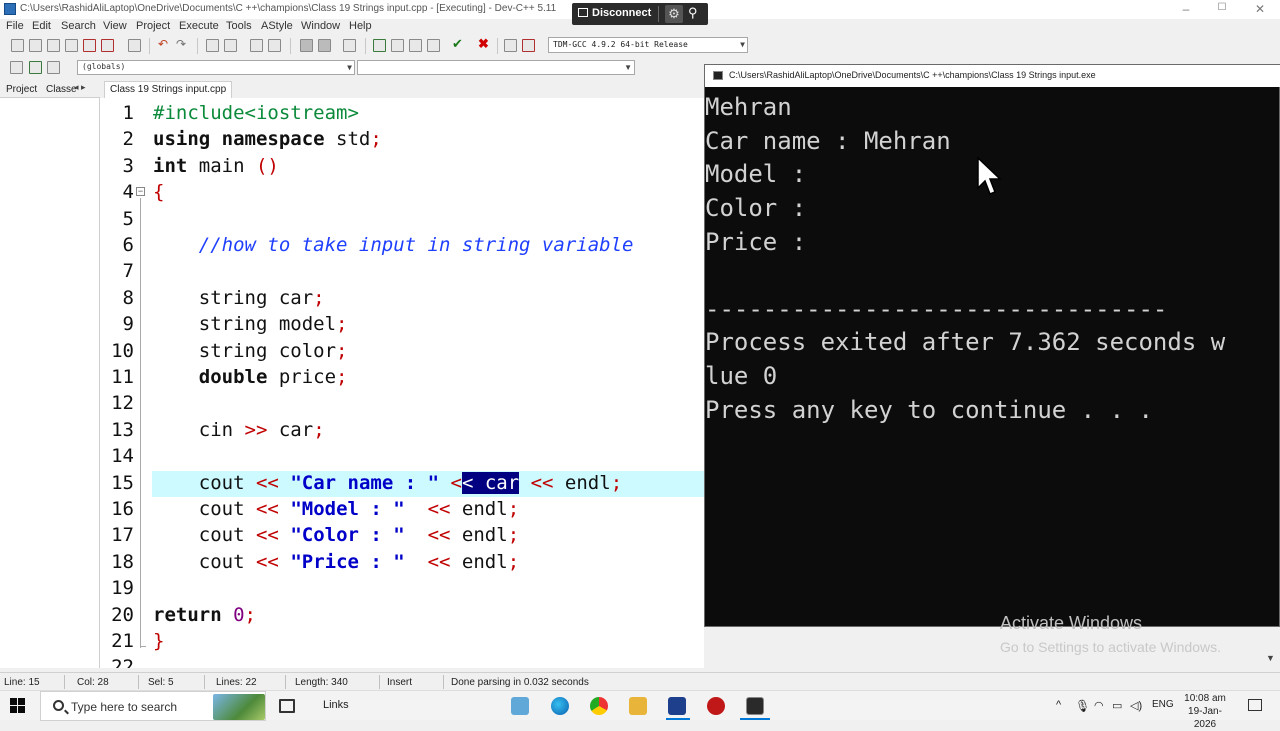 Image resolution: width=1280 pixels, height=731 pixels. What do you see at coordinates (1260, 9) in the screenshot?
I see `close-button: ✕` at bounding box center [1260, 9].